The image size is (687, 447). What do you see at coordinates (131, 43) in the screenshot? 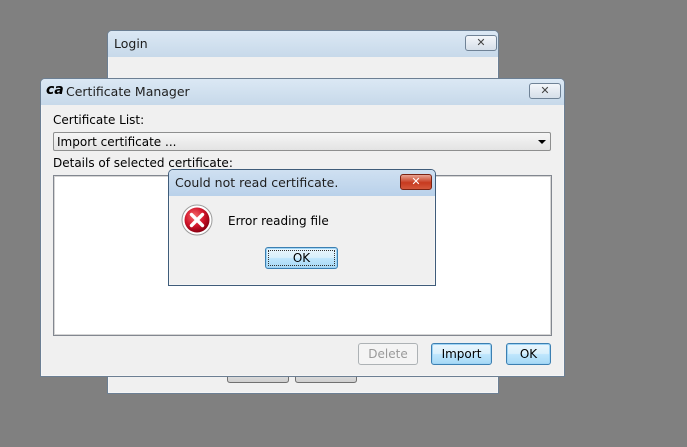
I see `login-title: Login` at bounding box center [131, 43].